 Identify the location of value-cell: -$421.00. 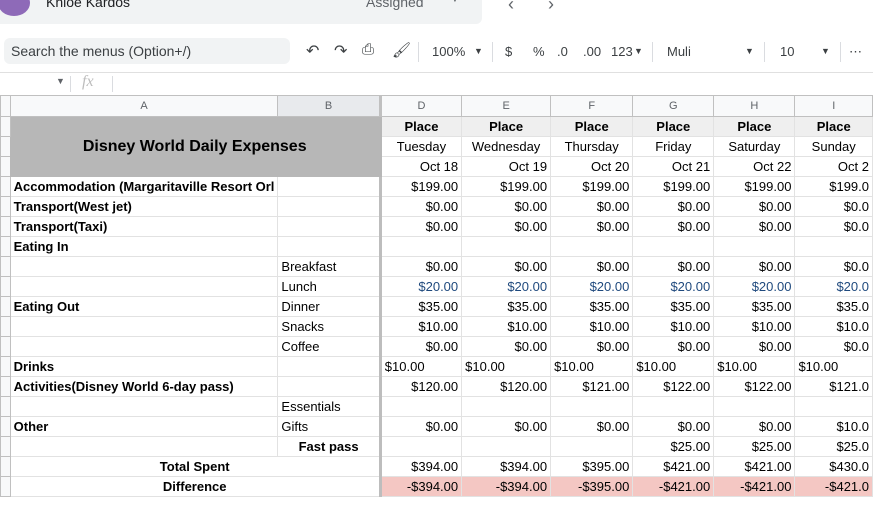
(754, 486).